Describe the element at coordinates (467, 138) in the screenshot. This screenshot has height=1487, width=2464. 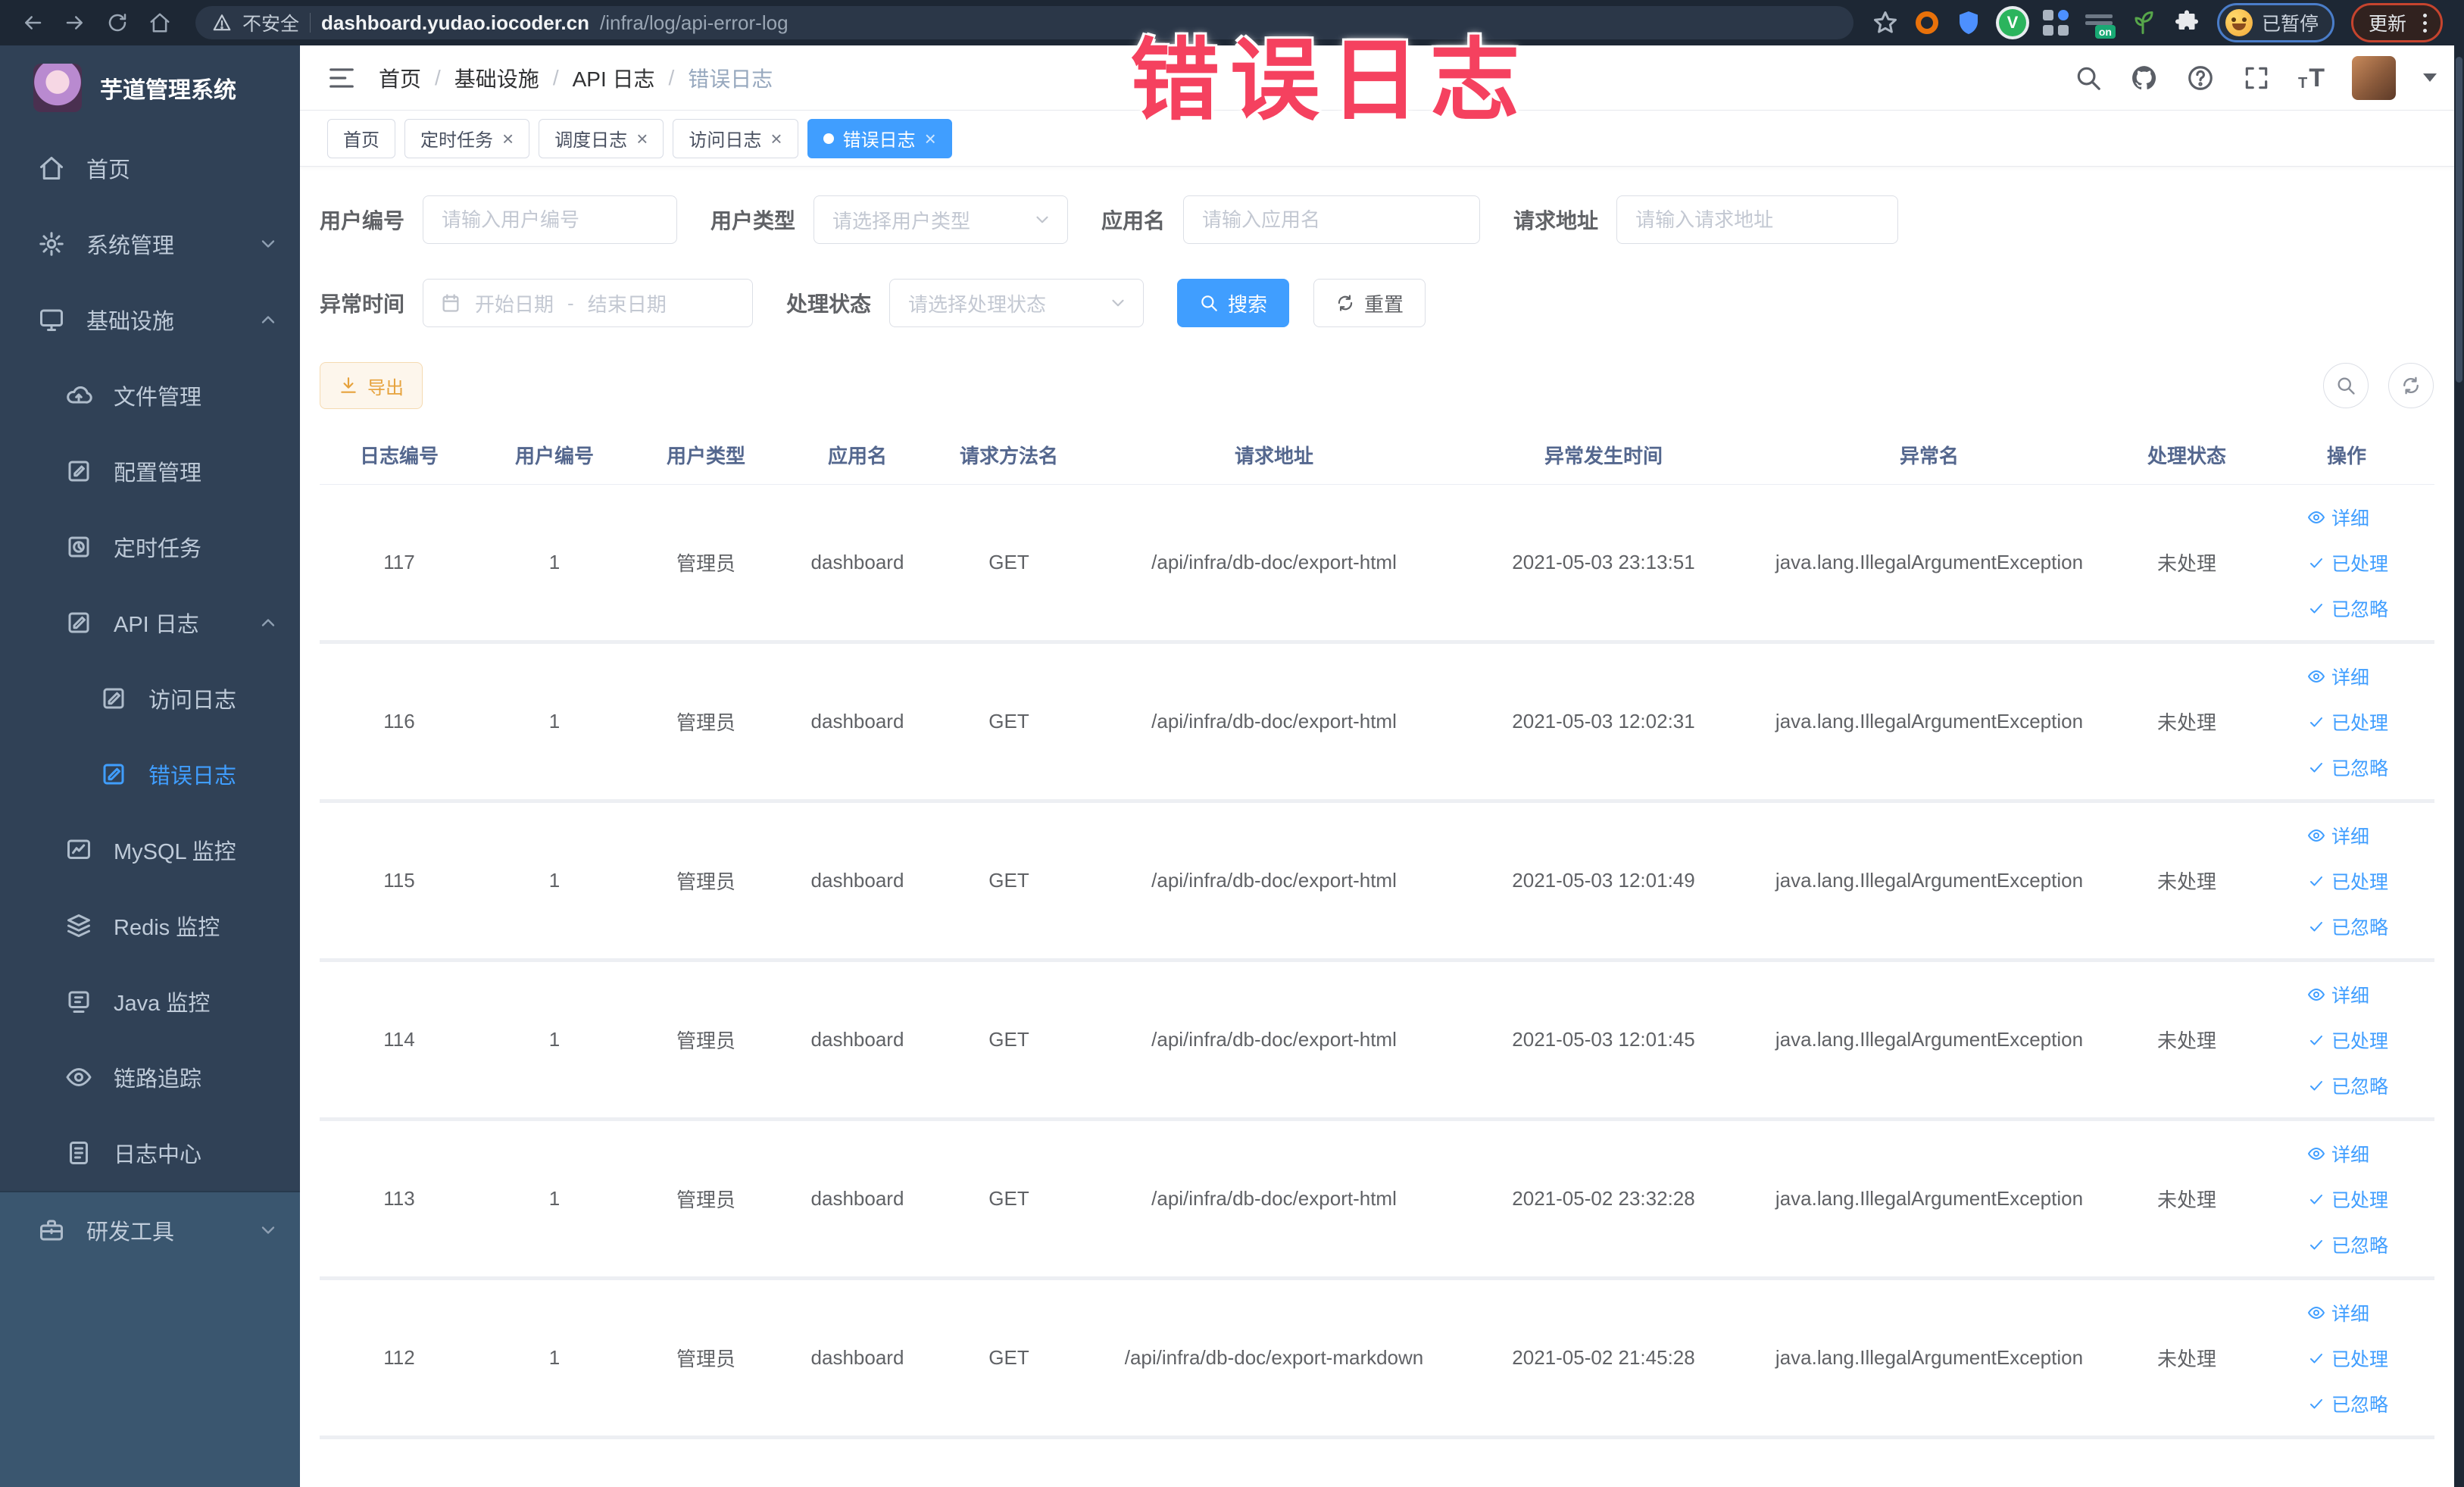
I see `tab-定时任务: 定时任务 ×` at that location.